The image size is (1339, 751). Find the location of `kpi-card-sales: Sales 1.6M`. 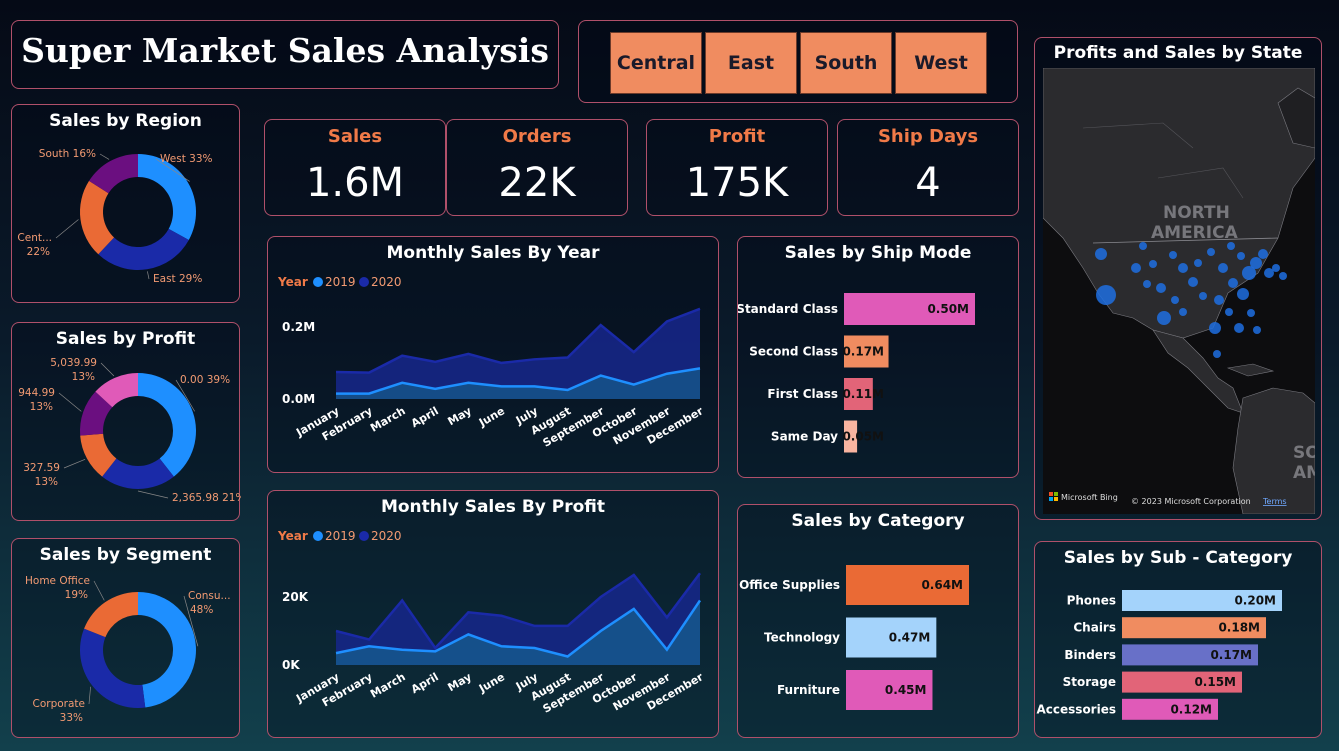

kpi-card-sales: Sales 1.6M is located at coordinates (355, 167).